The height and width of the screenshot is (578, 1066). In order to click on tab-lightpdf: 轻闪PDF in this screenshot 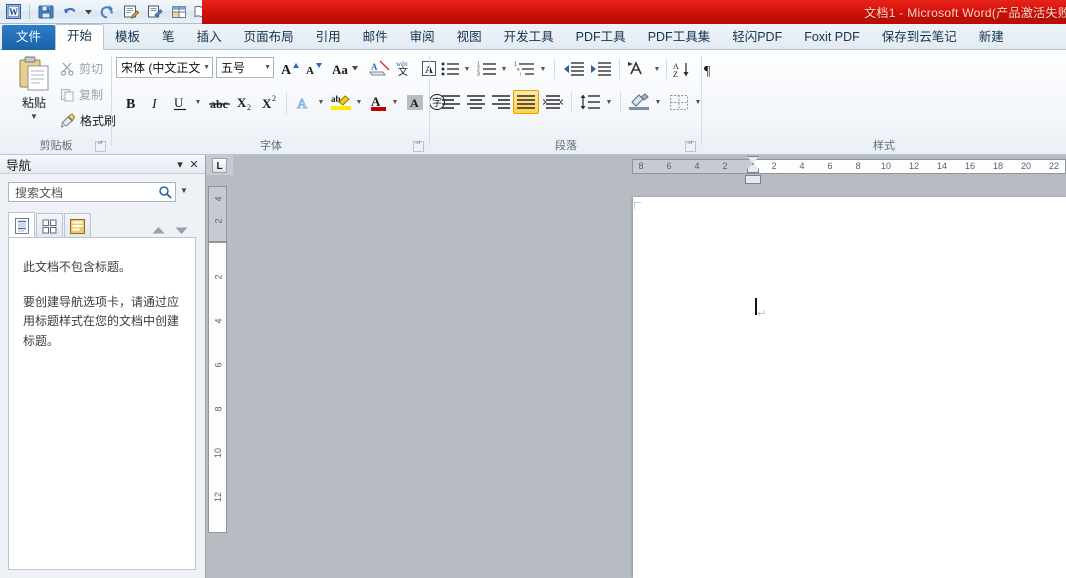, I will do `click(757, 37)`.